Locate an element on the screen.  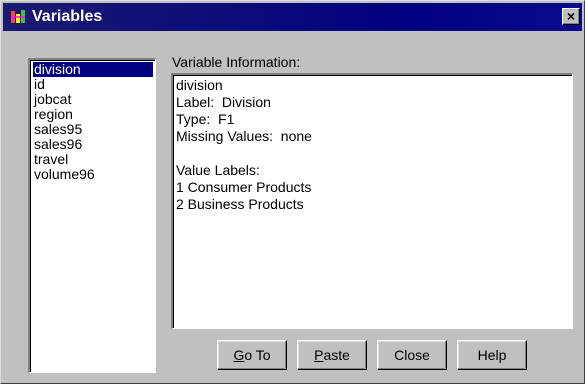
close-icon: × is located at coordinates (571, 16).